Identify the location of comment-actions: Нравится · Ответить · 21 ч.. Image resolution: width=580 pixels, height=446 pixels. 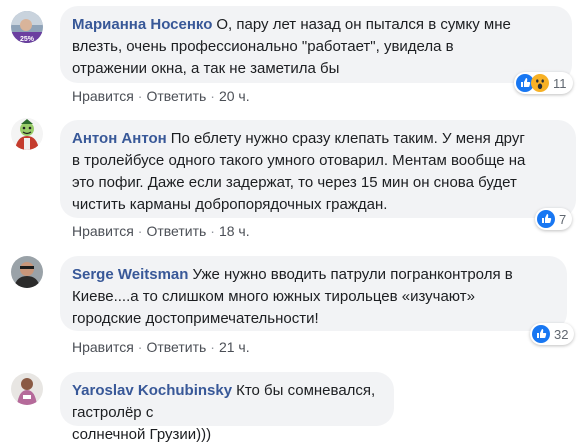
(161, 347).